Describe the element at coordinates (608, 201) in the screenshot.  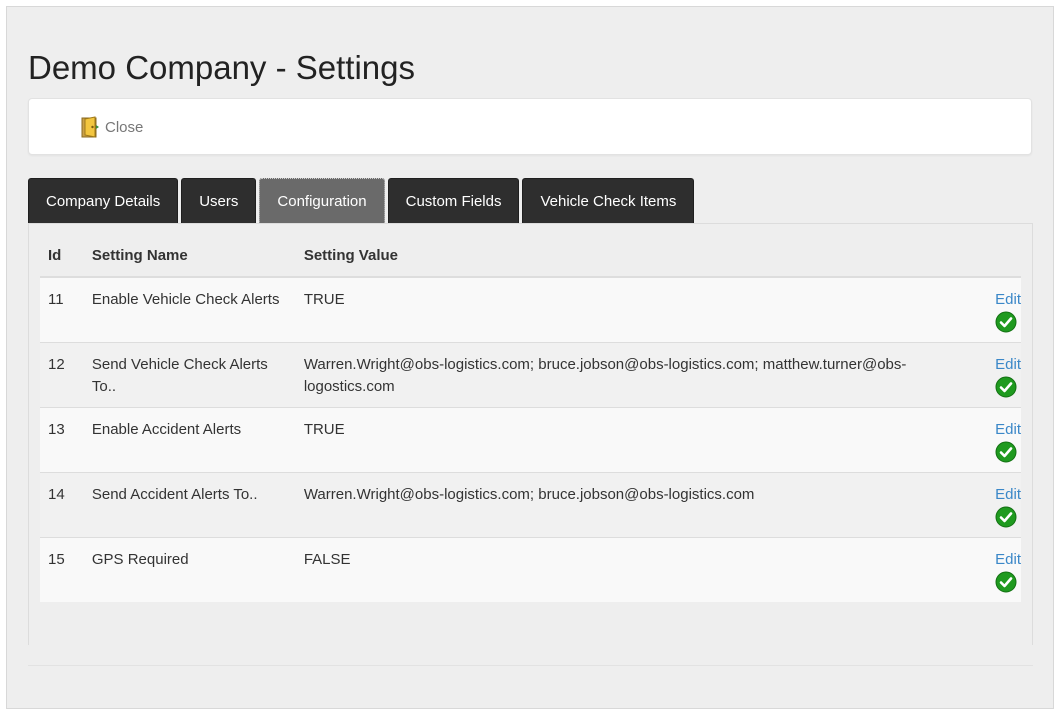
I see `tab-vehicle-check-items: Vehicle Check Items` at that location.